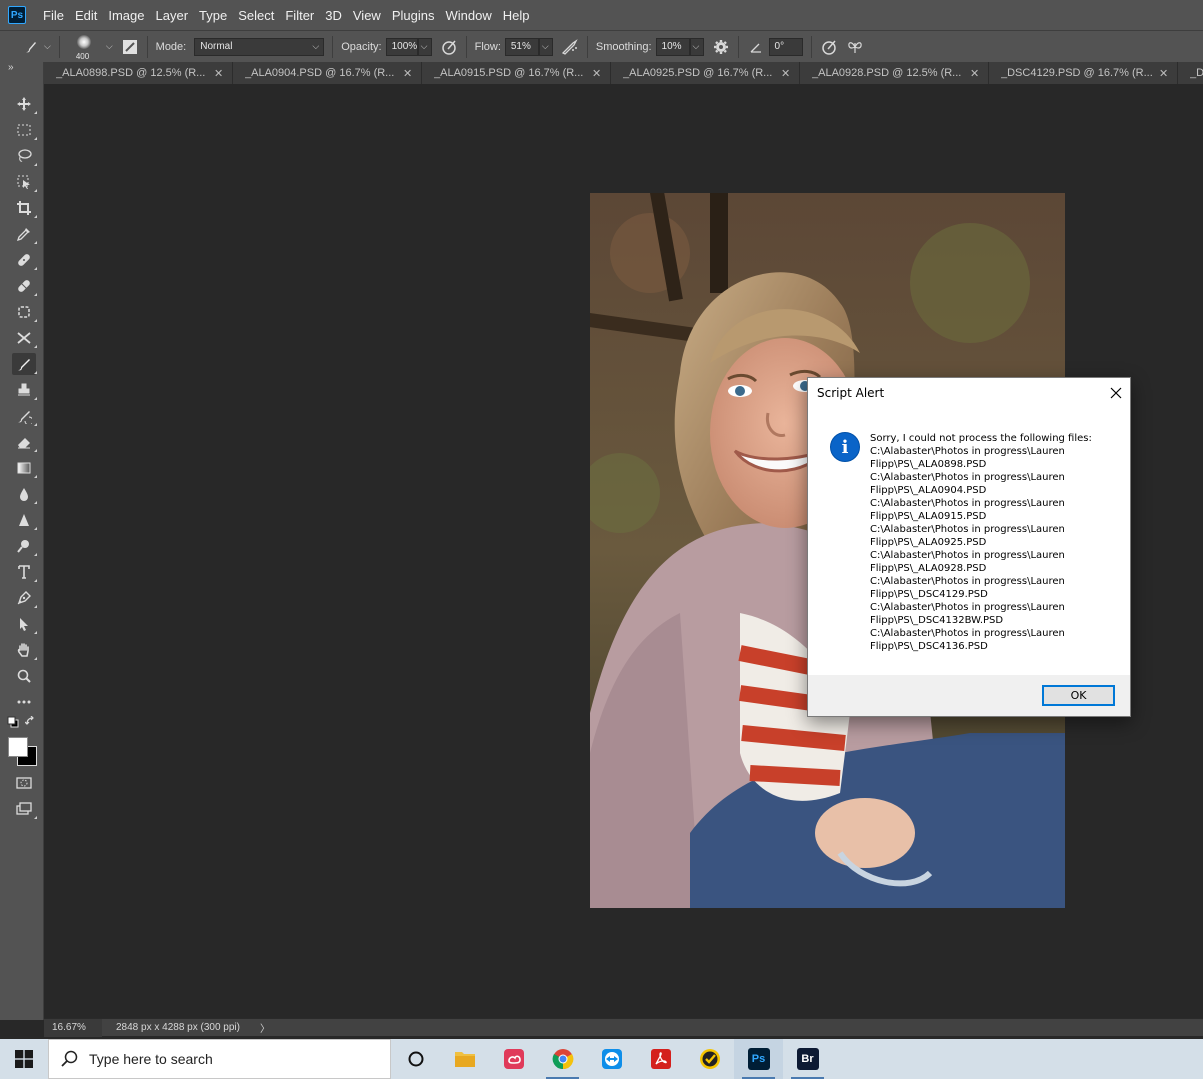 The image size is (1203, 1079). I want to click on photoshop-logo: Ps, so click(17, 15).